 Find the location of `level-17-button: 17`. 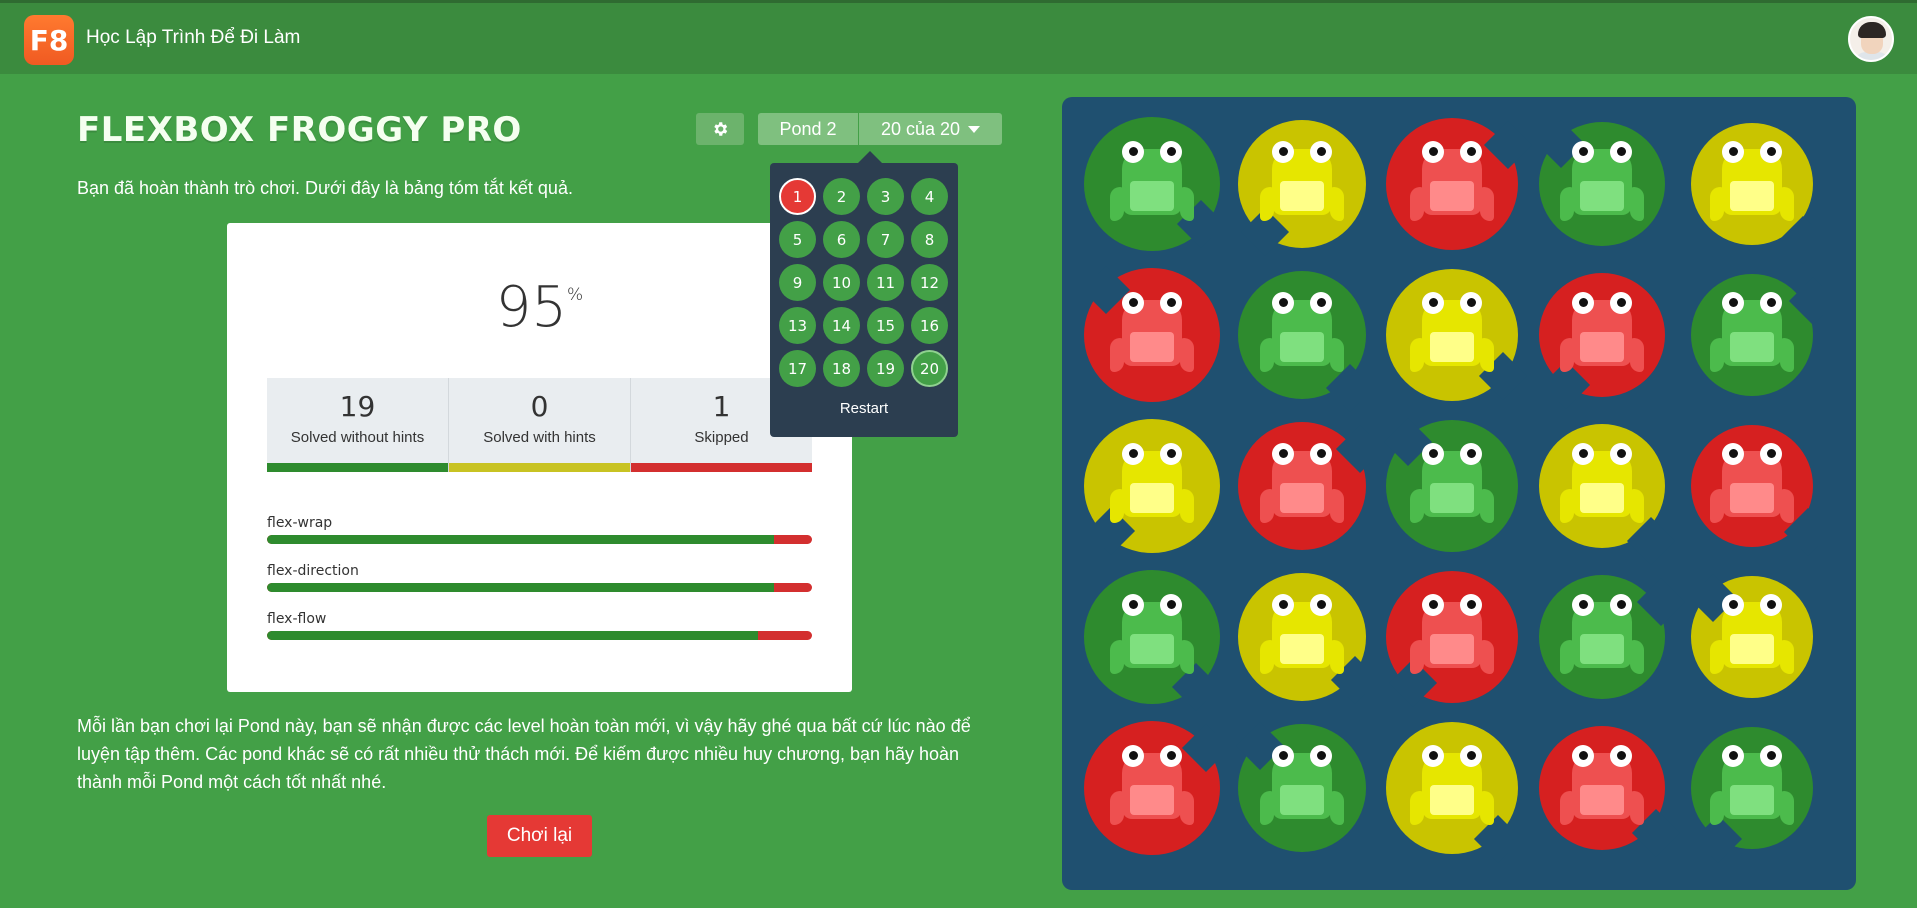

level-17-button: 17 is located at coordinates (797, 368).